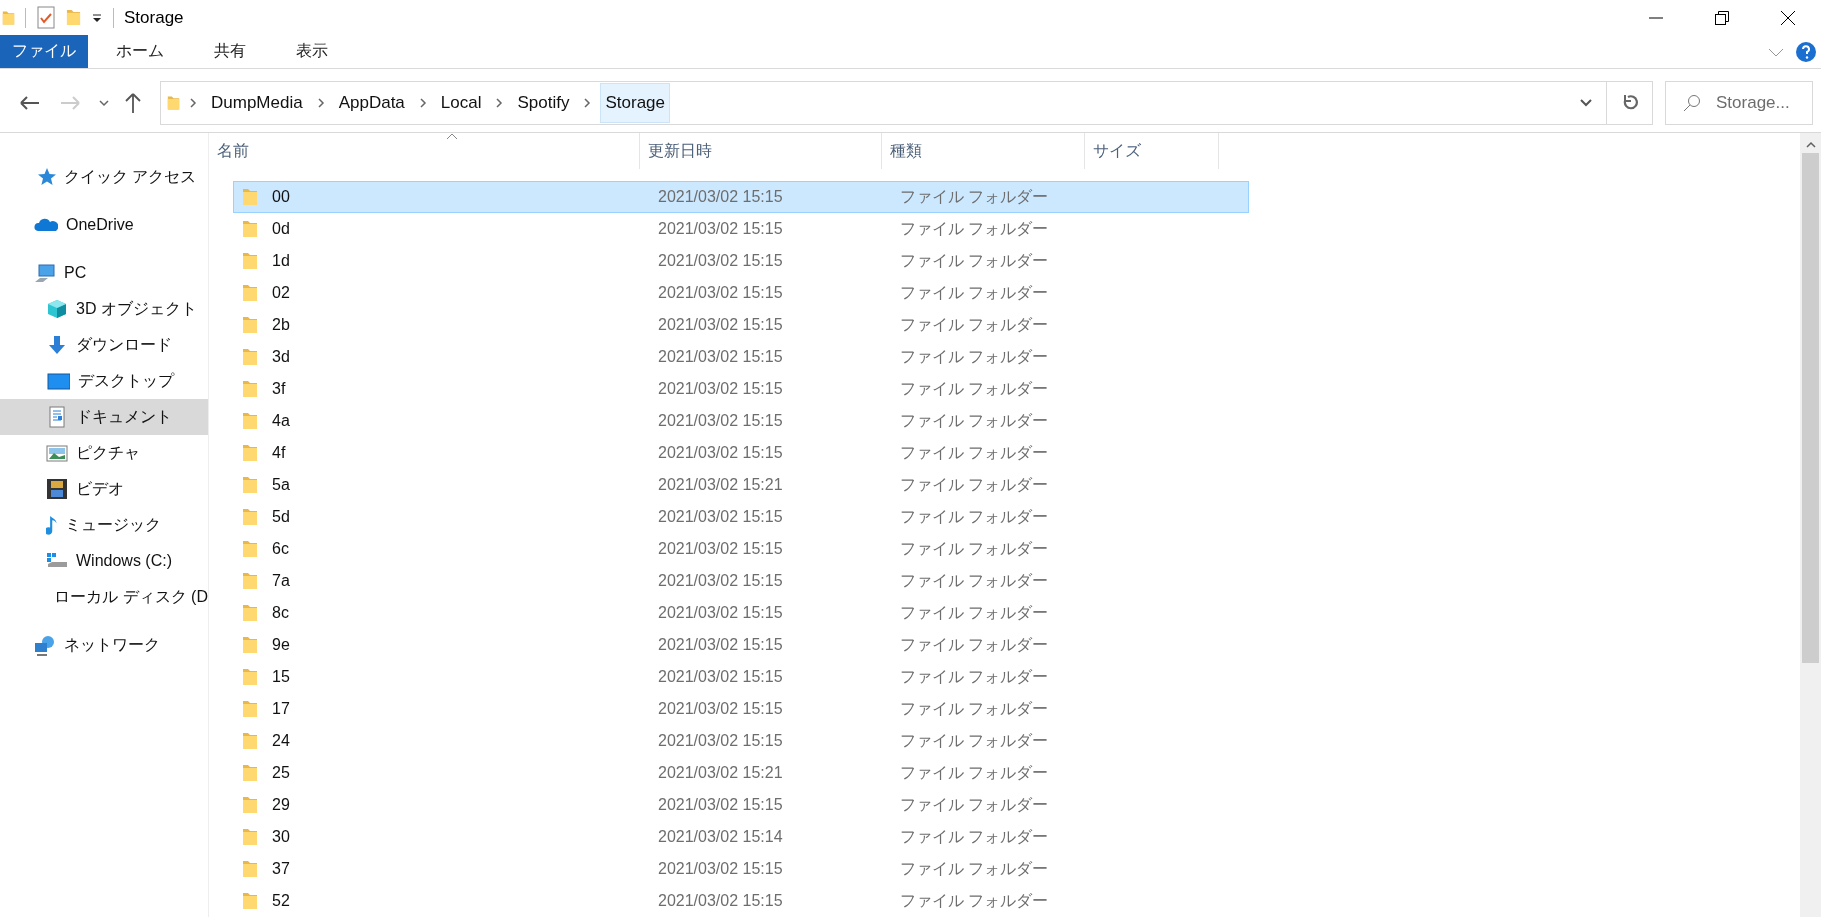 The height and width of the screenshot is (917, 1821). I want to click on file-row: 9e 2021/03/02 15:15 ファイル フォルダー, so click(741, 645).